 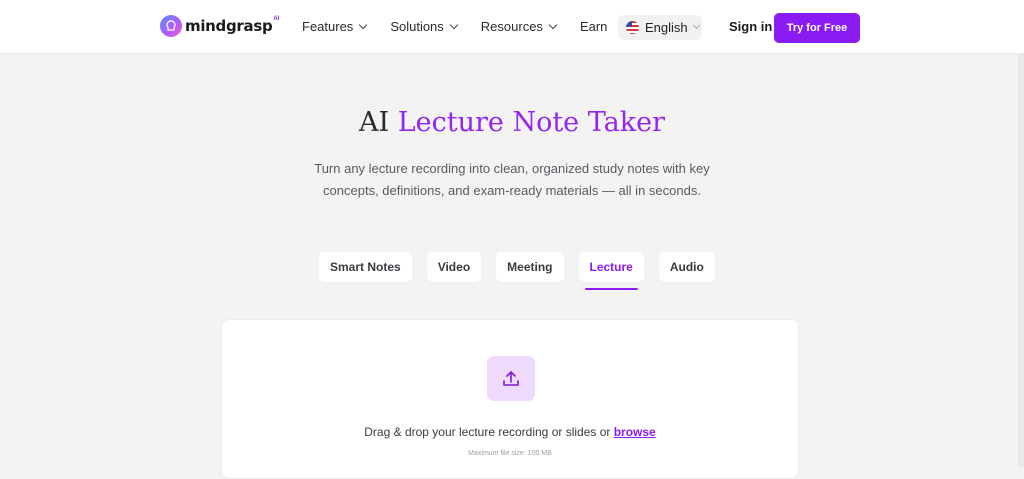 I want to click on nav-features-label: Features, so click(x=328, y=26).